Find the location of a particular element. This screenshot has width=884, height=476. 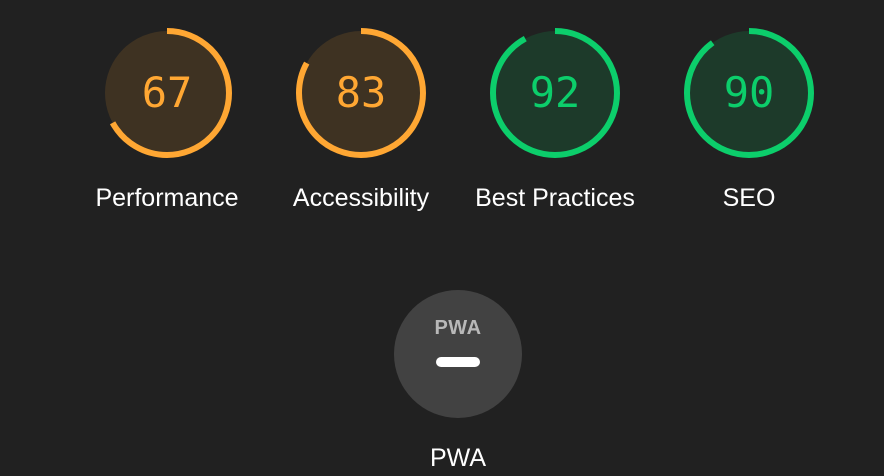

pwa-status-dash is located at coordinates (458, 362).